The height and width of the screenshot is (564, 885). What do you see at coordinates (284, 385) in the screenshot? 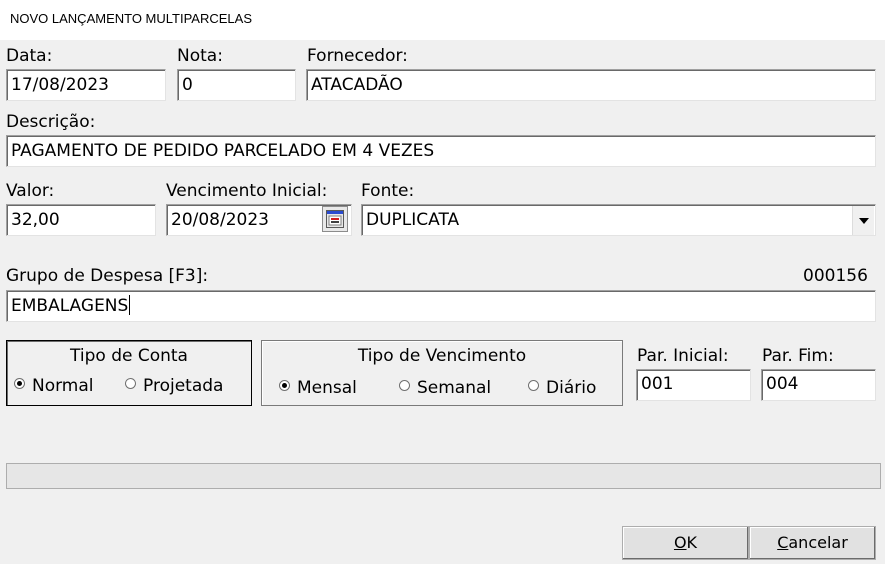
I see `radio-mensal-indicator` at bounding box center [284, 385].